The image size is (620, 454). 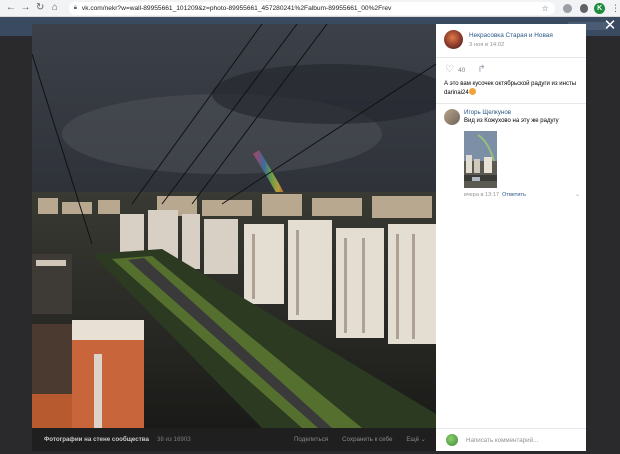 What do you see at coordinates (453, 39) in the screenshot?
I see `group-avatar` at bounding box center [453, 39].